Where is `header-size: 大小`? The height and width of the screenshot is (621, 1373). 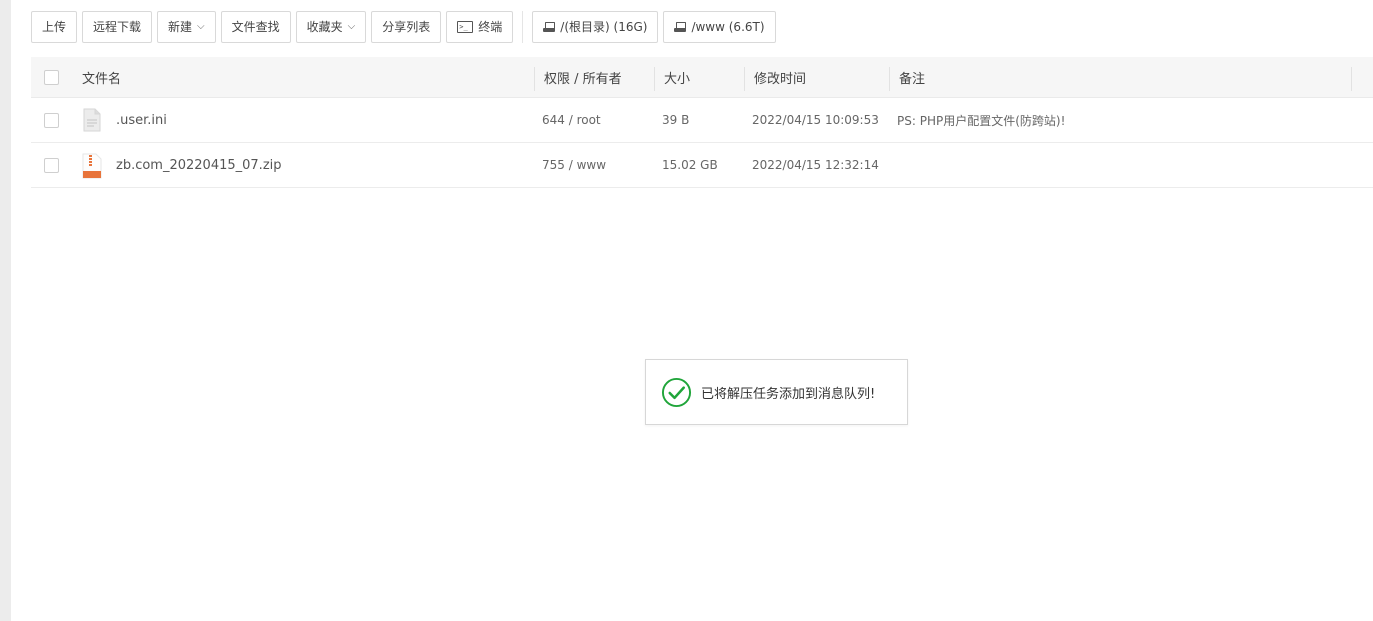
header-size: 大小 is located at coordinates (677, 77).